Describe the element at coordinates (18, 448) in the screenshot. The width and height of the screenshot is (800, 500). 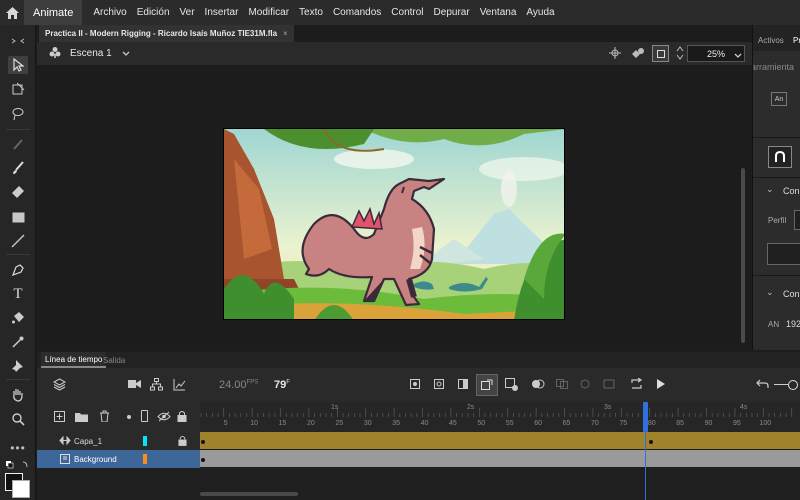
I see `more-tools-icon: •••` at that location.